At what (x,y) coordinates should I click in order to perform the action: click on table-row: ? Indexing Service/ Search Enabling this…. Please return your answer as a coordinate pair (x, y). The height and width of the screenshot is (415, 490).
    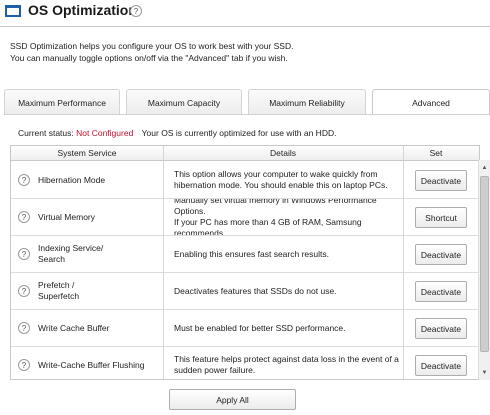
    Looking at the image, I should click on (245, 254).